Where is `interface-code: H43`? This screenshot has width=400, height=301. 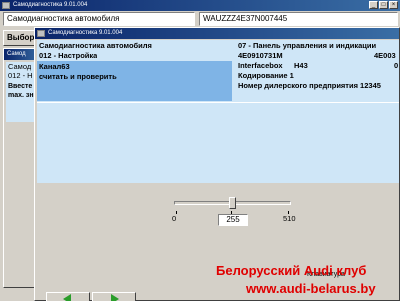
interface-code: H43 is located at coordinates (301, 65).